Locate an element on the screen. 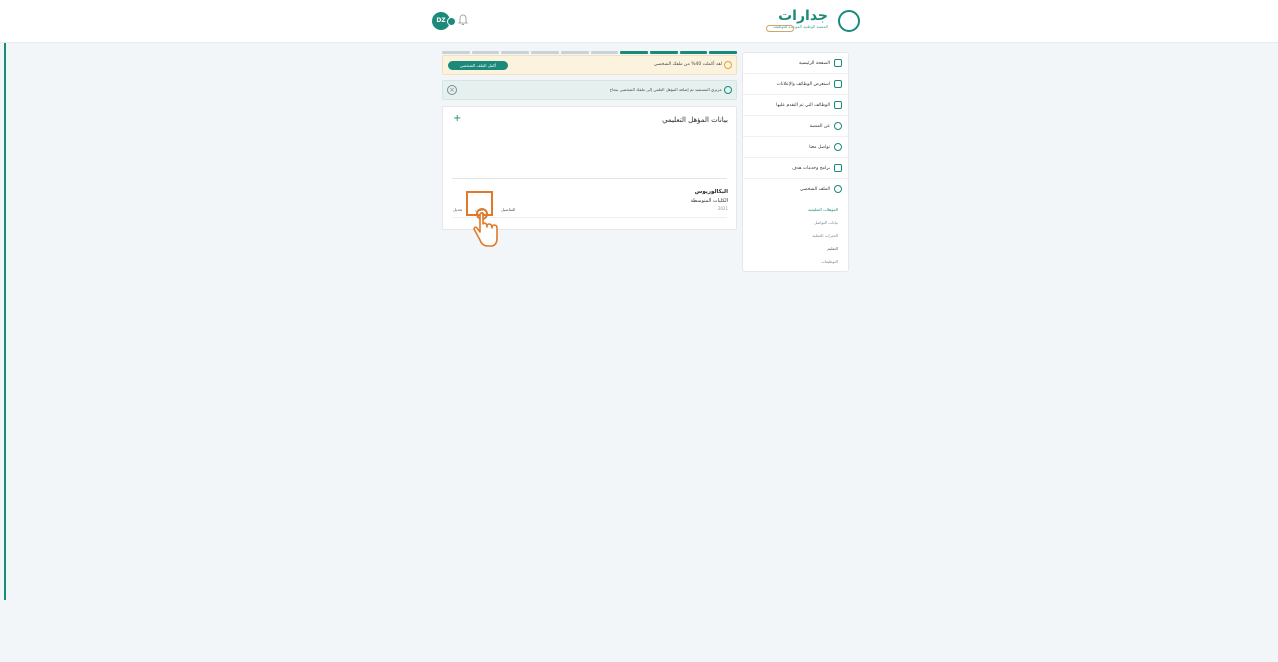 This screenshot has width=1278, height=662. sidebar-item-programs: برامج وخدمات هدف is located at coordinates (795, 168).